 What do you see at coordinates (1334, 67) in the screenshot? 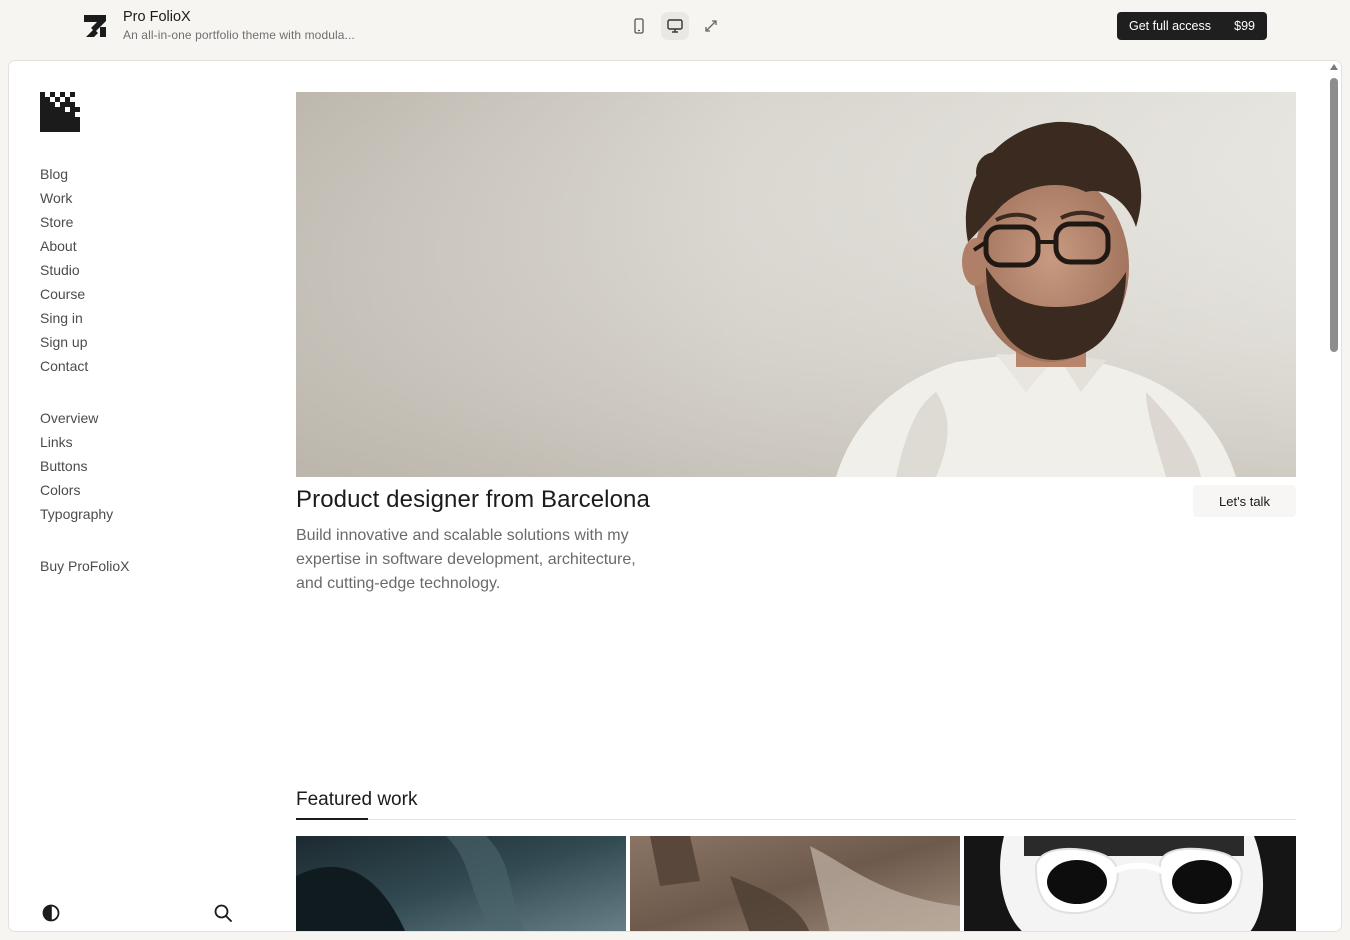
I see `scroll-up-arrow` at bounding box center [1334, 67].